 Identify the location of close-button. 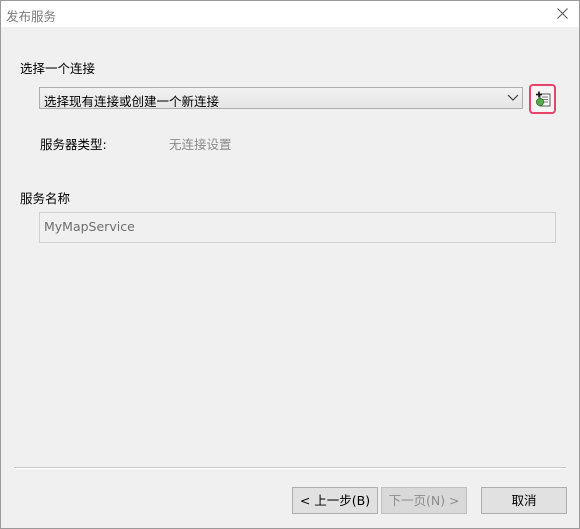
(563, 14).